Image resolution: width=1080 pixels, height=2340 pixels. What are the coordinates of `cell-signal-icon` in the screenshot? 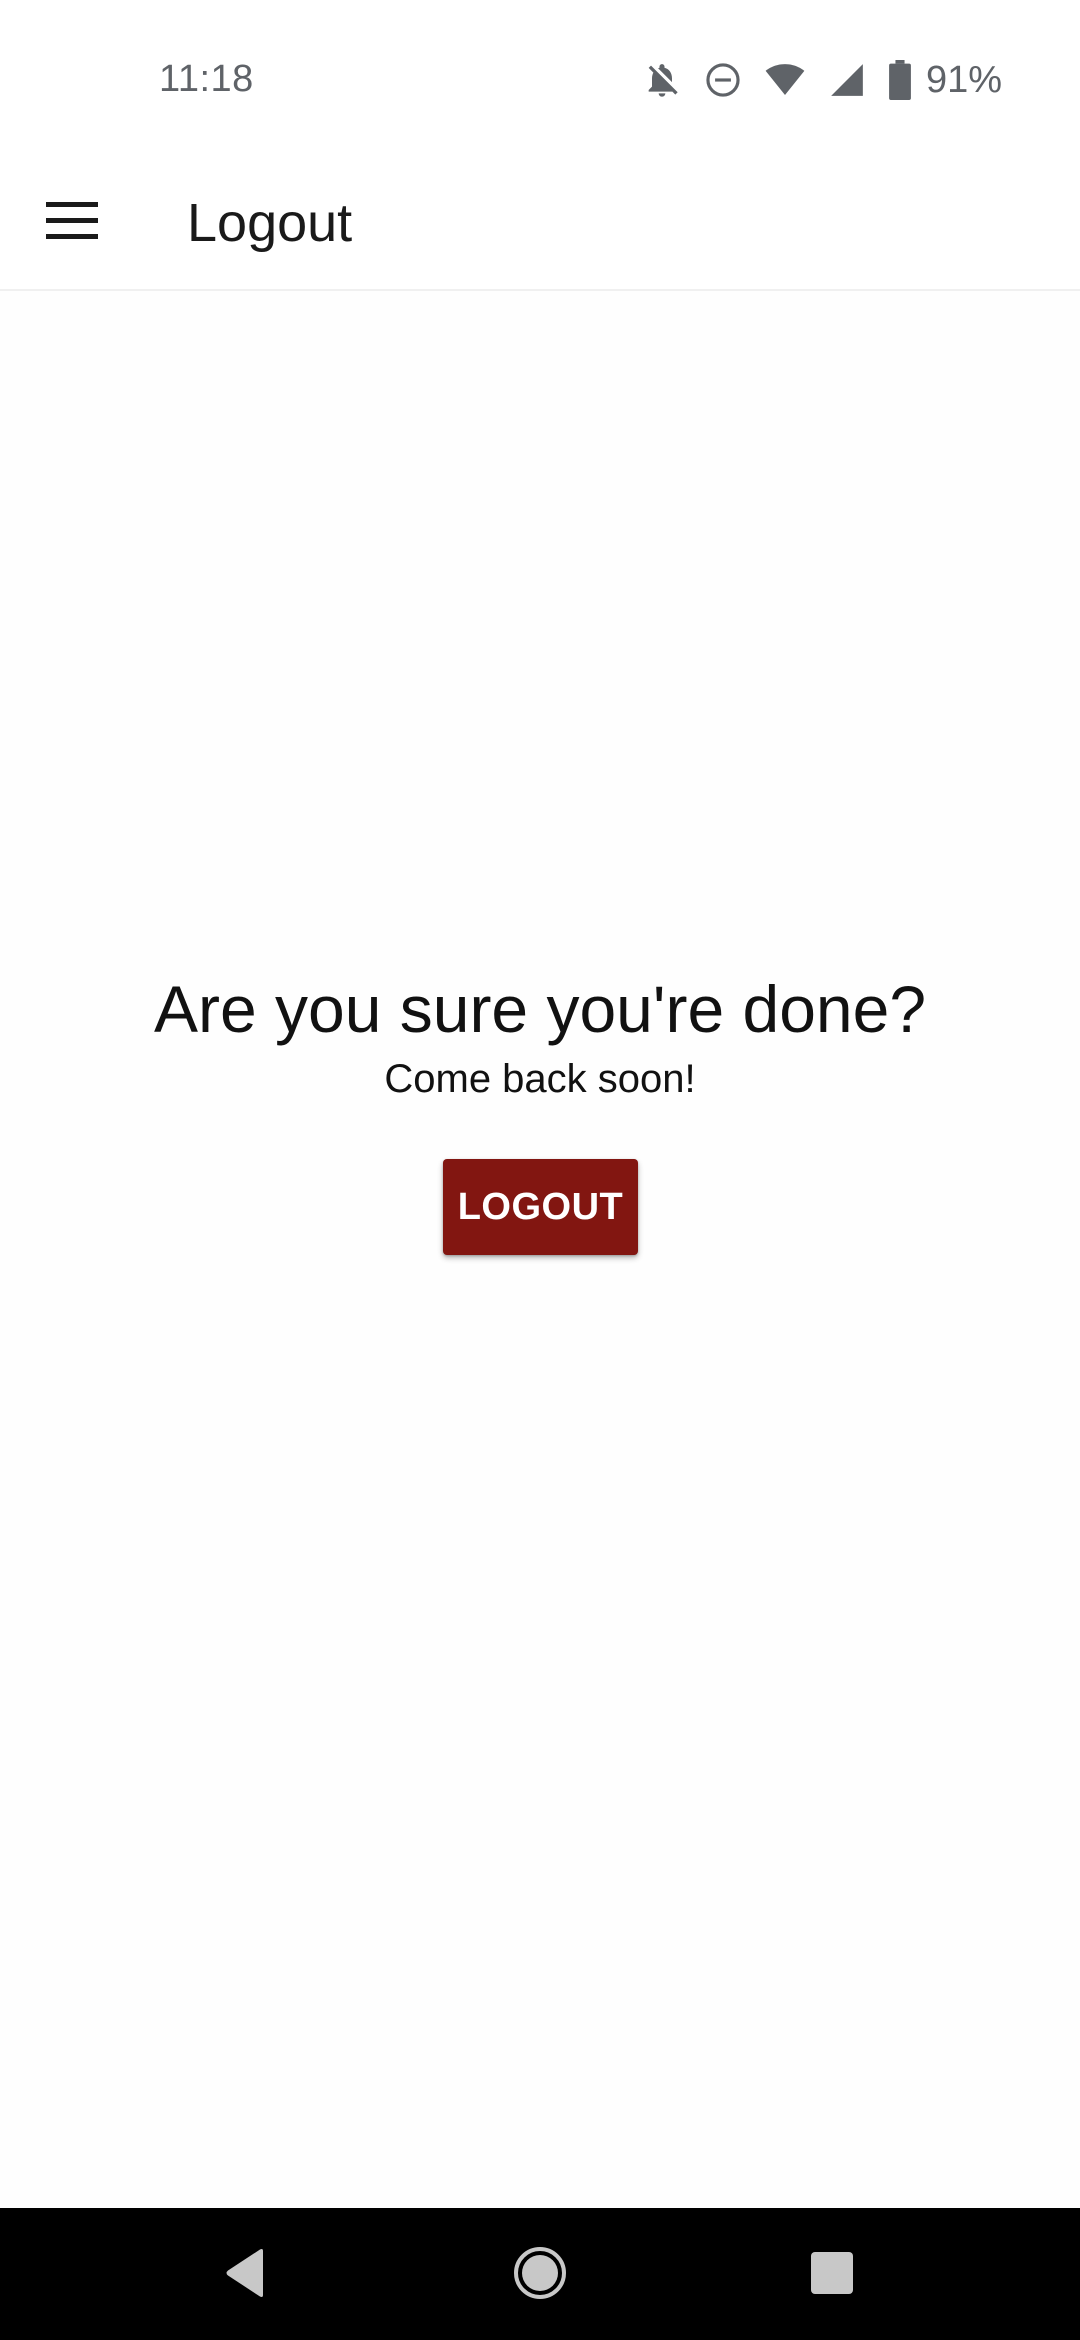 It's located at (847, 80).